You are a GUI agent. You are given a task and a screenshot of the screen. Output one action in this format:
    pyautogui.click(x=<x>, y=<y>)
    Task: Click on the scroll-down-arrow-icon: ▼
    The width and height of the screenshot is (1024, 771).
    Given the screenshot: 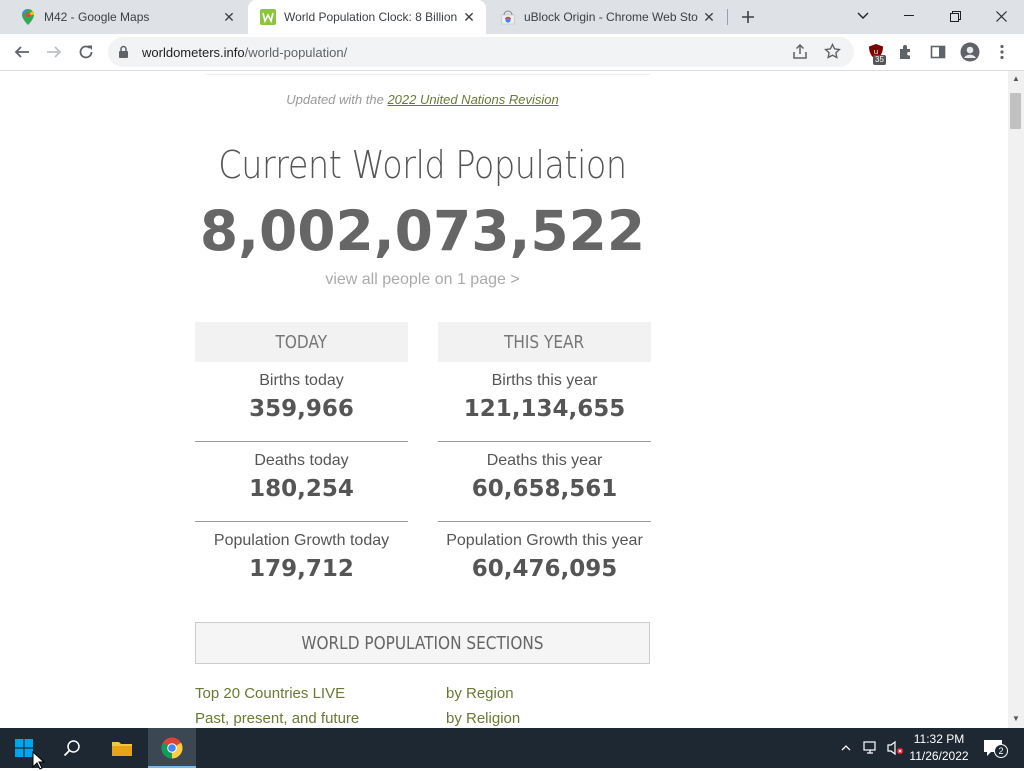 What is the action you would take?
    pyautogui.click(x=1016, y=718)
    